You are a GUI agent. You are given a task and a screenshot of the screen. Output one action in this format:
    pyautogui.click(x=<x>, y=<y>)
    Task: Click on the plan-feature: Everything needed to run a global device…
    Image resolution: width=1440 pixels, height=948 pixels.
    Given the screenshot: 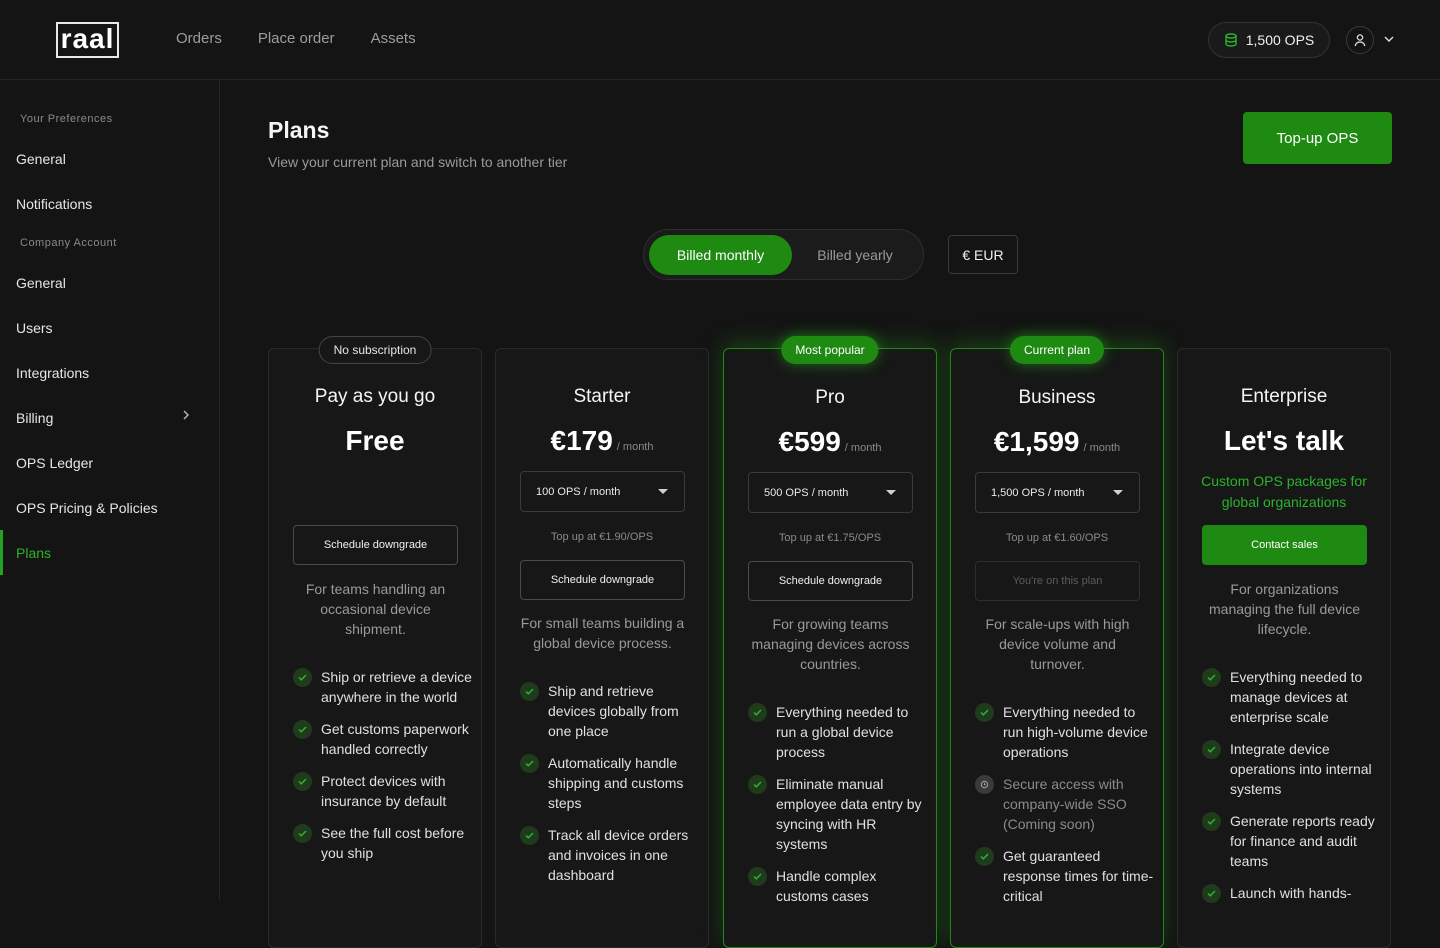 What is the action you would take?
    pyautogui.click(x=838, y=732)
    